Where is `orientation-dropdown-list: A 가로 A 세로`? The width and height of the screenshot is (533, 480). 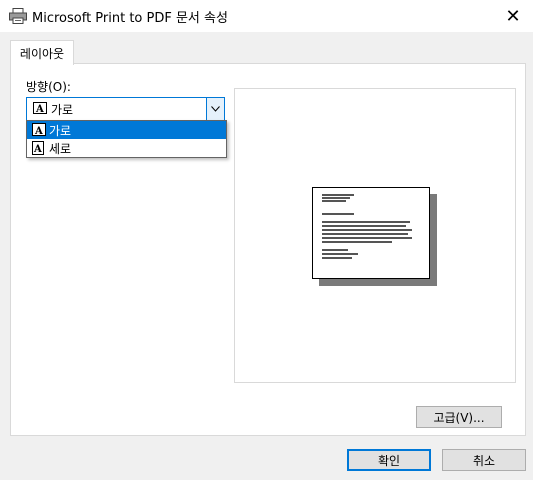 orientation-dropdown-list: A 가로 A 세로 is located at coordinates (126, 139).